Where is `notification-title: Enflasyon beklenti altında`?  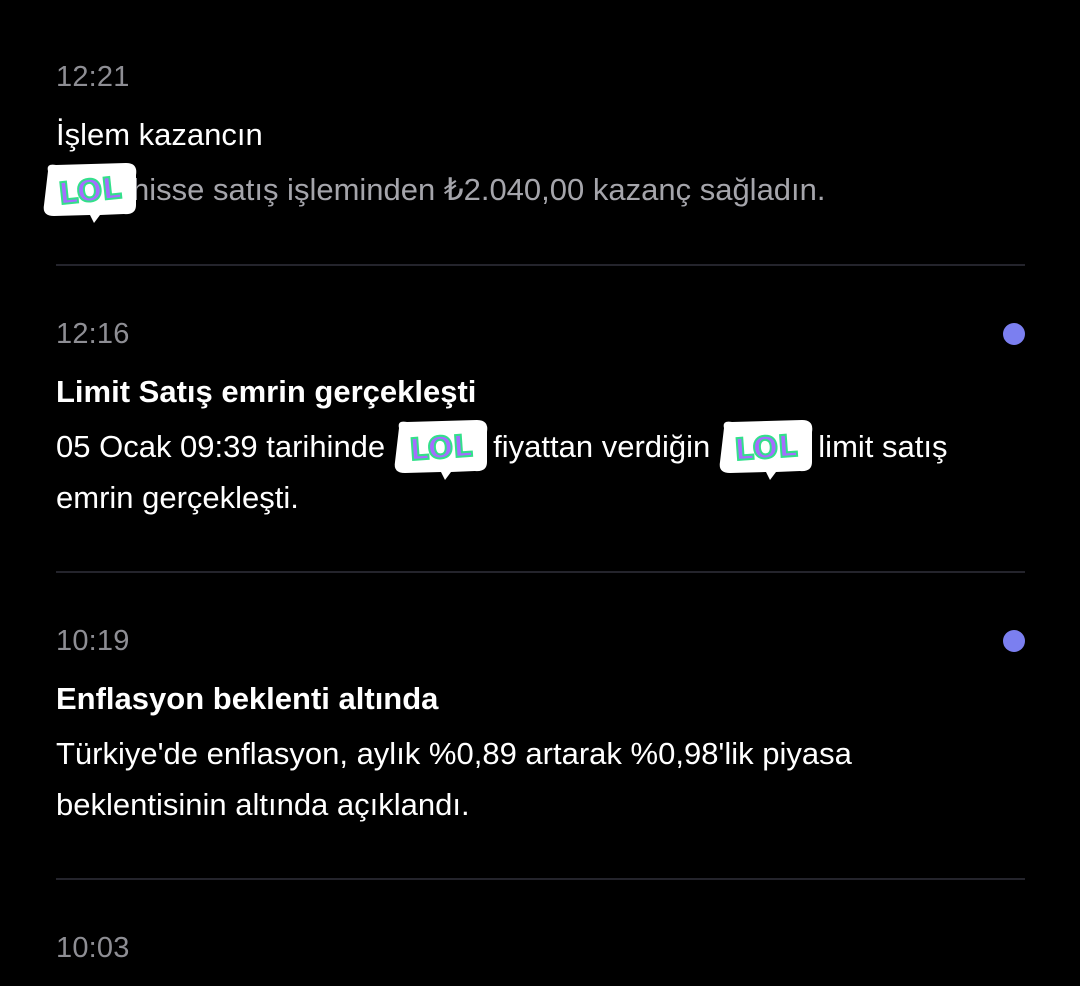
notification-title: Enflasyon beklenti altında is located at coordinates (247, 698).